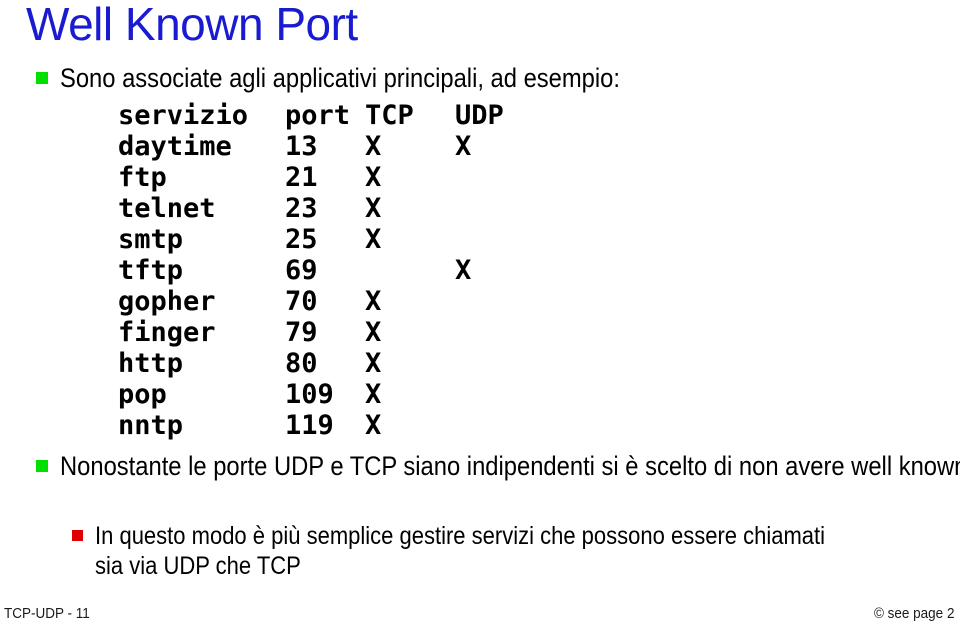  Describe the element at coordinates (389, 115) in the screenshot. I see `header-tcp: TCP` at that location.